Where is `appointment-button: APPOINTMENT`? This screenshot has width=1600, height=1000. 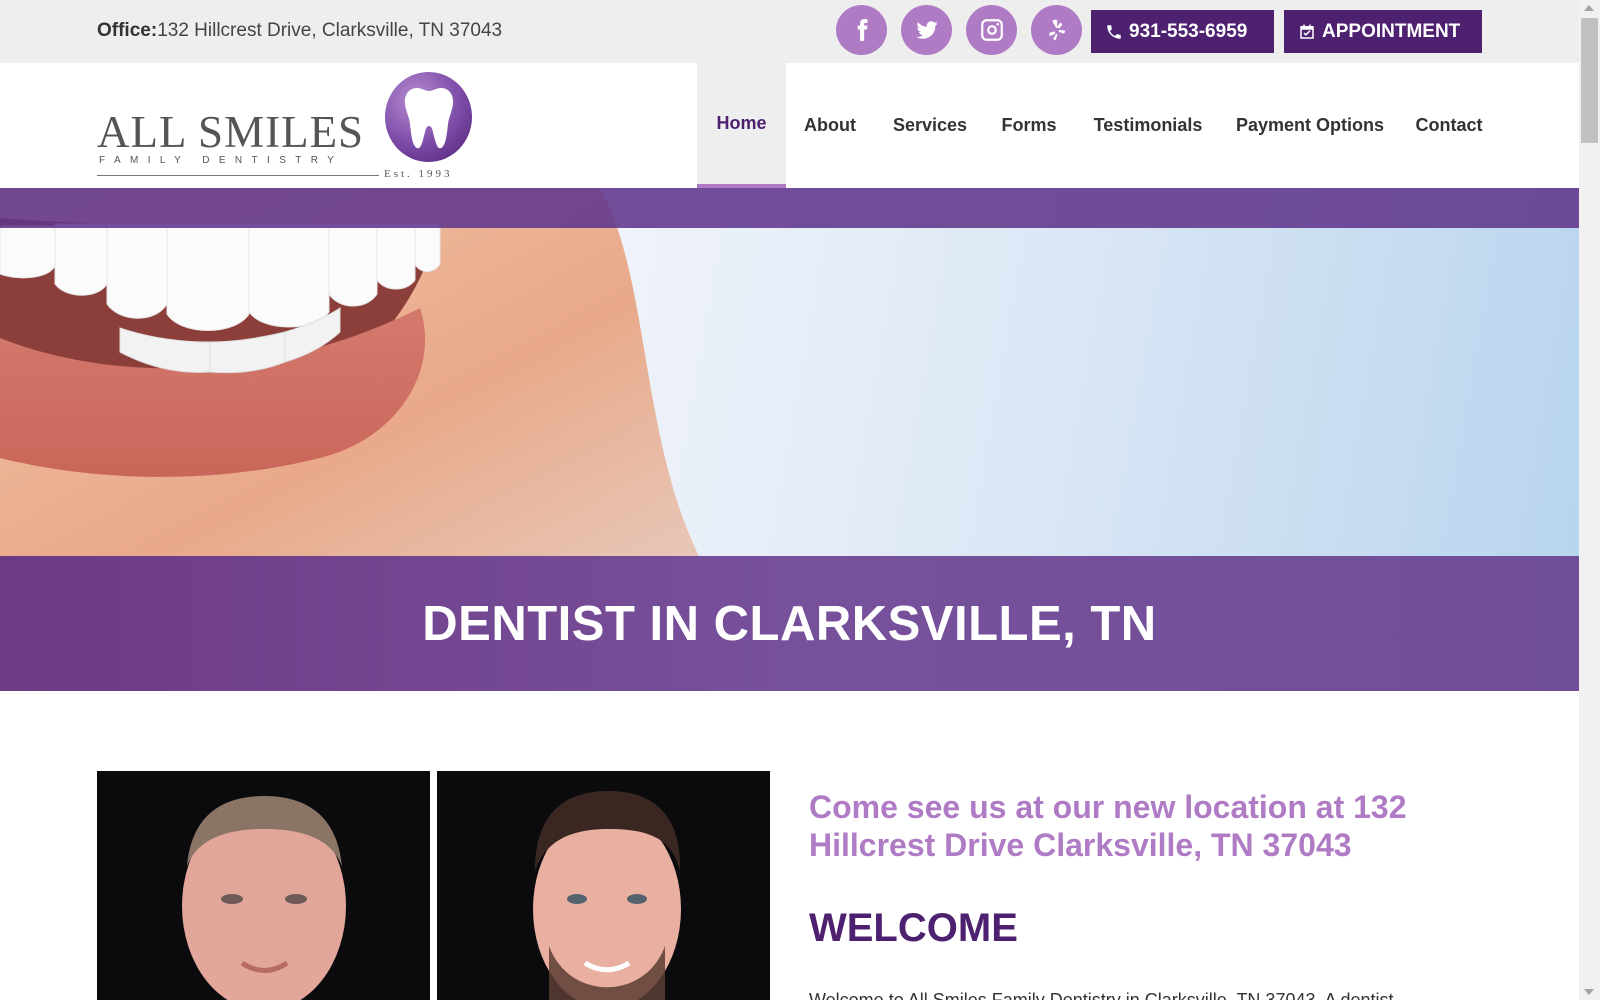 appointment-button: APPOINTMENT is located at coordinates (1383, 31).